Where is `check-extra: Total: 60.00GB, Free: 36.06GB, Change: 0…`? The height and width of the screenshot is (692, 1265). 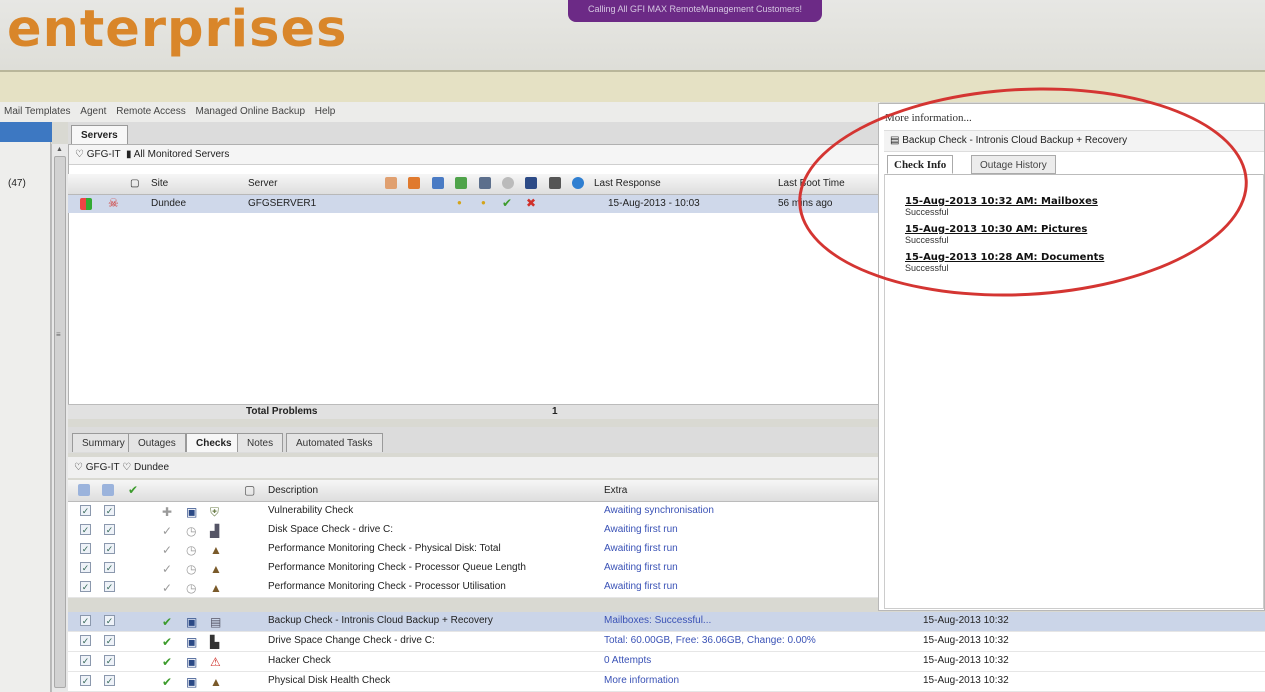 check-extra: Total: 60.00GB, Free: 36.06GB, Change: 0… is located at coordinates (710, 640).